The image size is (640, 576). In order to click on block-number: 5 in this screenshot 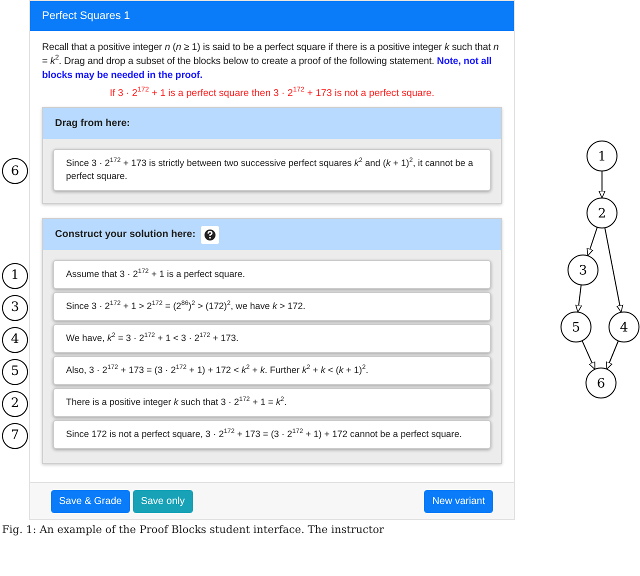, I will do `click(15, 371)`.